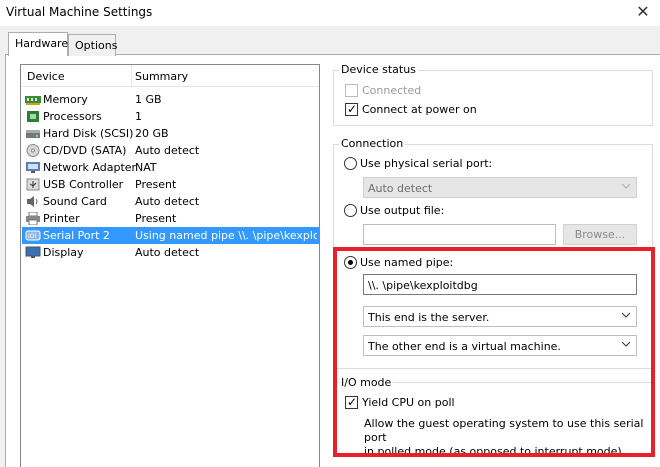  I want to click on other-end-select: The other end is a virtual machine., so click(500, 345).